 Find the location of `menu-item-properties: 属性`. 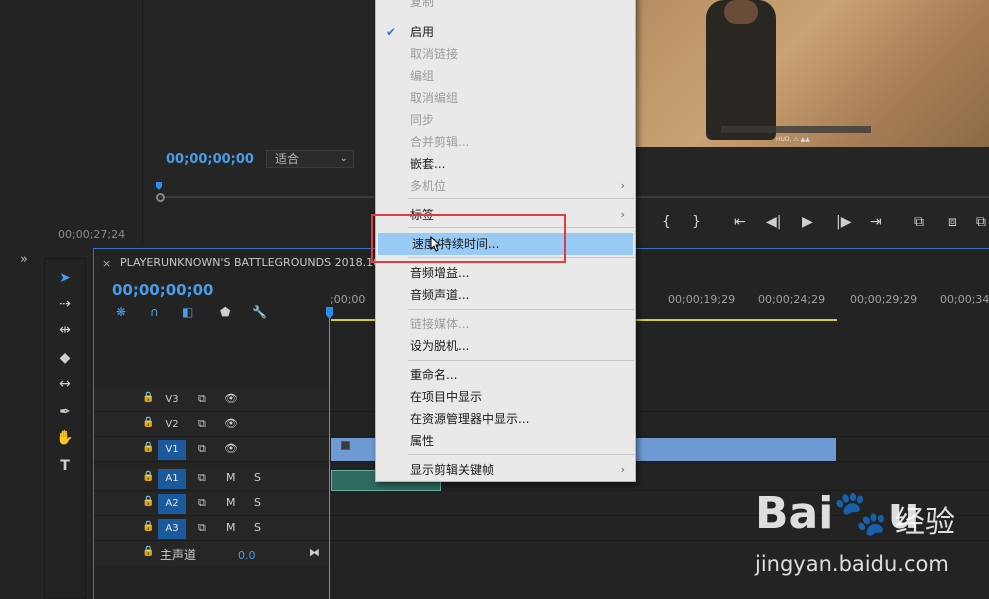

menu-item-properties: 属性 is located at coordinates (505, 441).